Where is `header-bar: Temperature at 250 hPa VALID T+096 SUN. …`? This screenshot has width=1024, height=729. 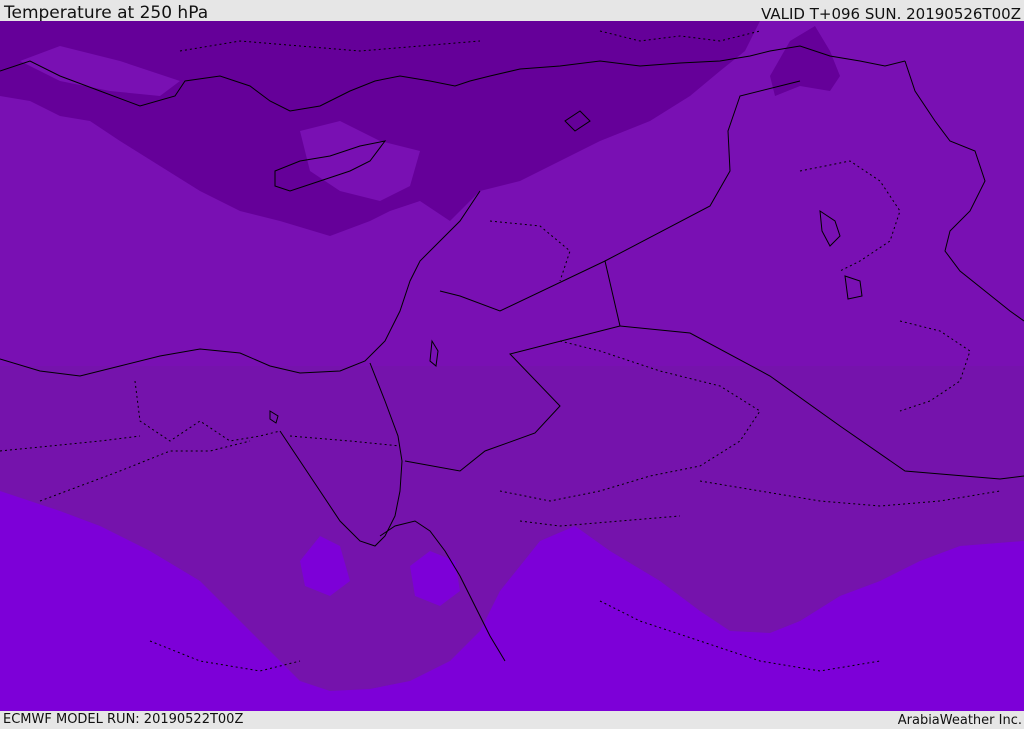 header-bar: Temperature at 250 hPa VALID T+096 SUN. … is located at coordinates (512, 11).